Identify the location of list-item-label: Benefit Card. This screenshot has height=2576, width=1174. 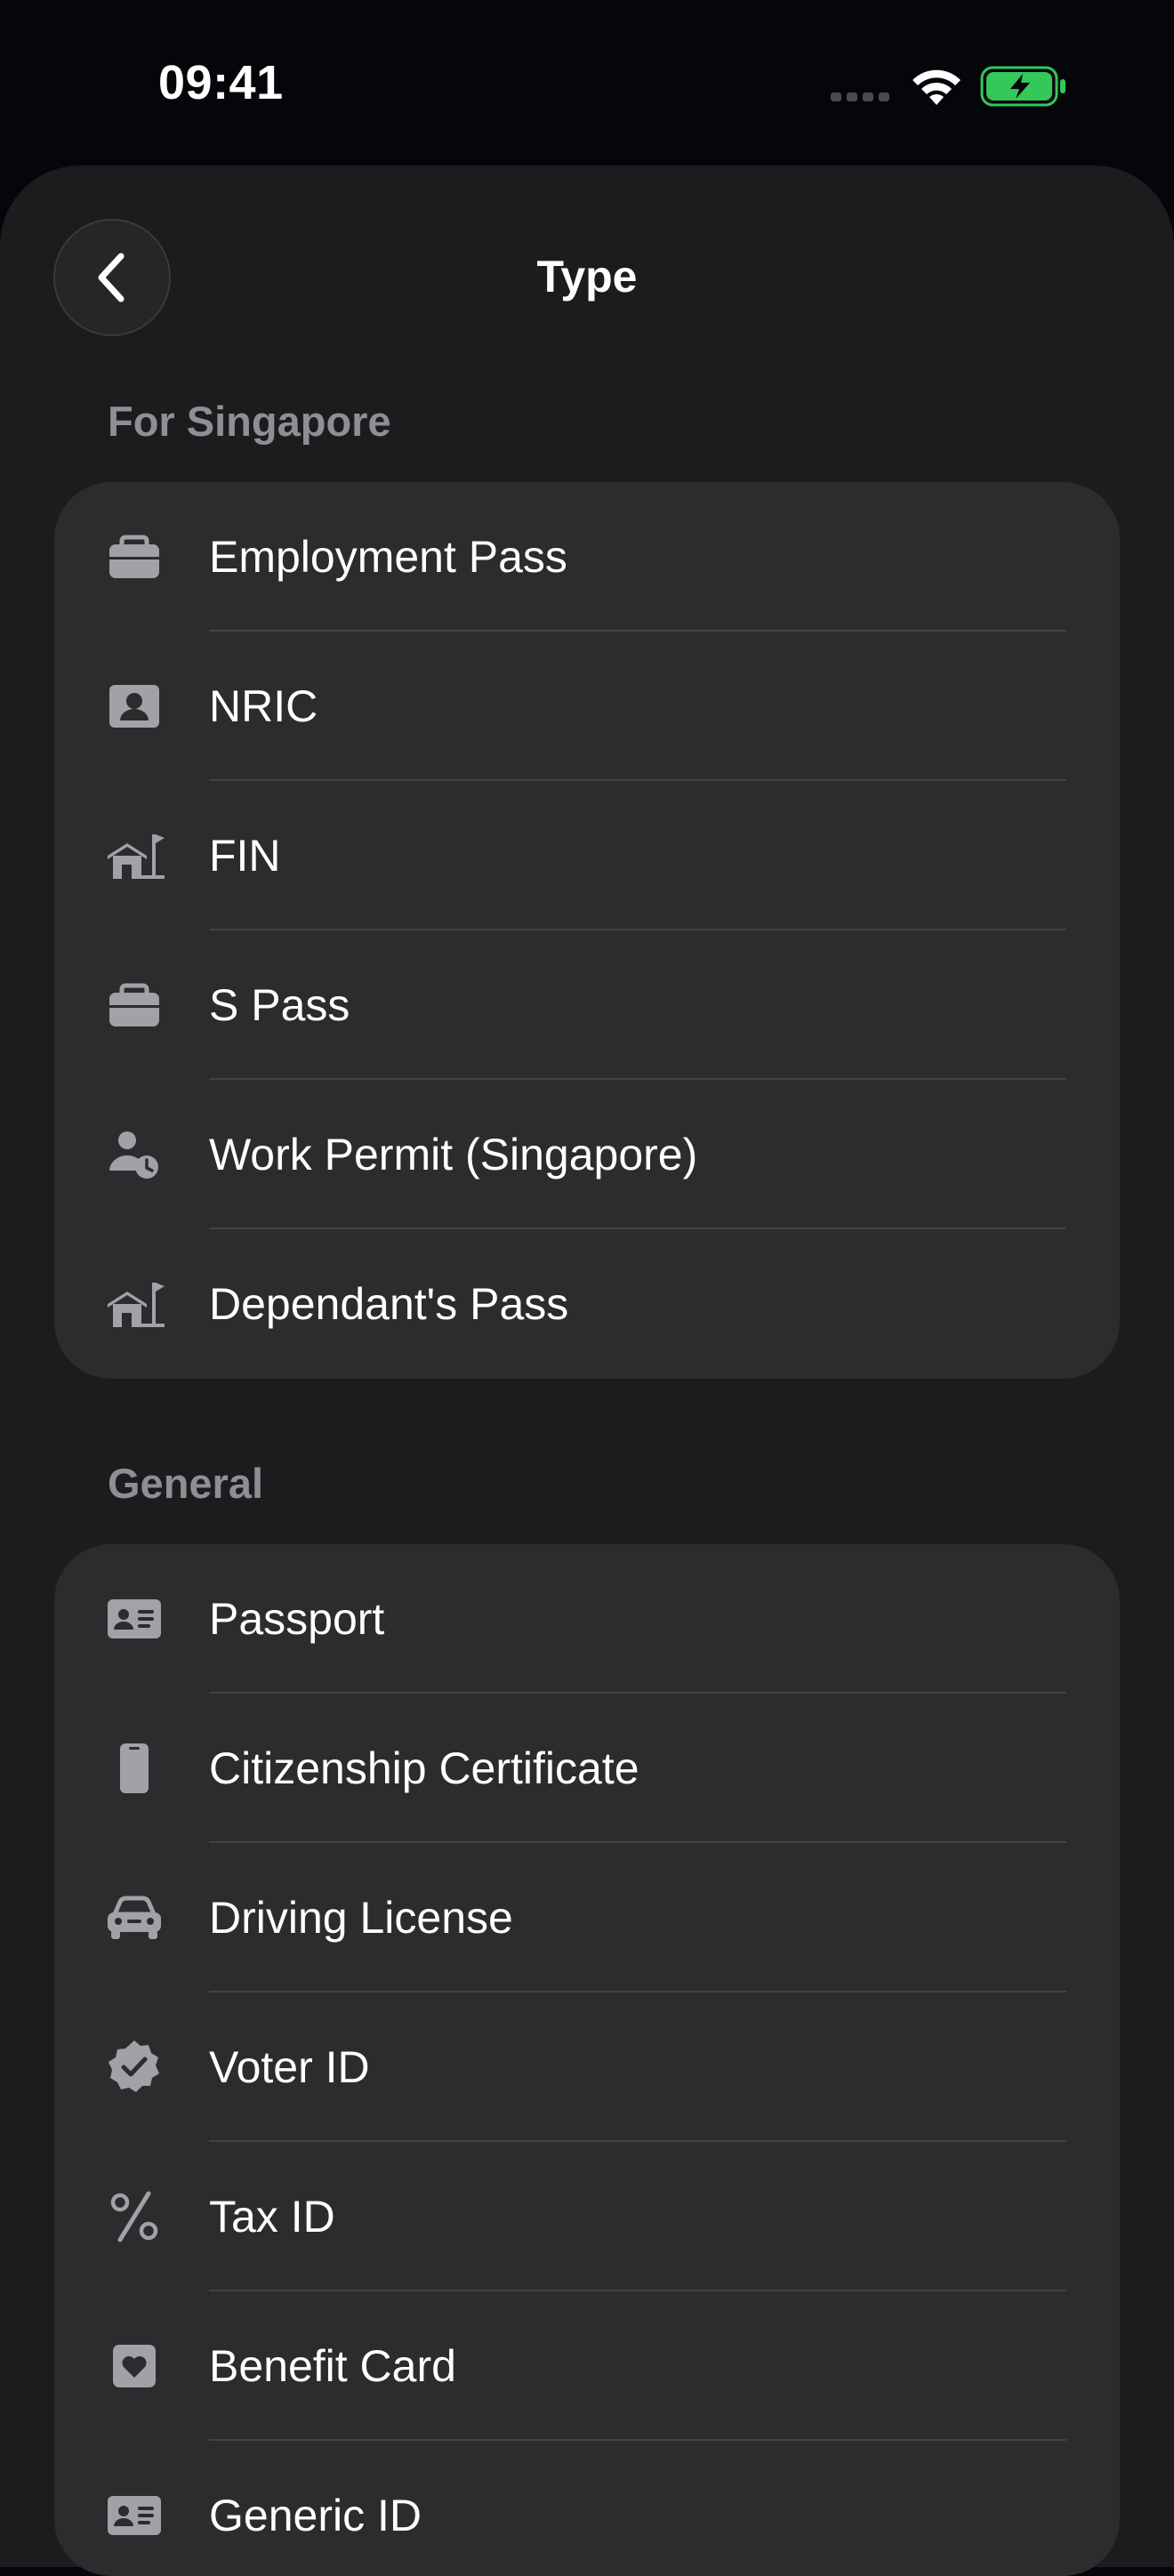
(332, 2366).